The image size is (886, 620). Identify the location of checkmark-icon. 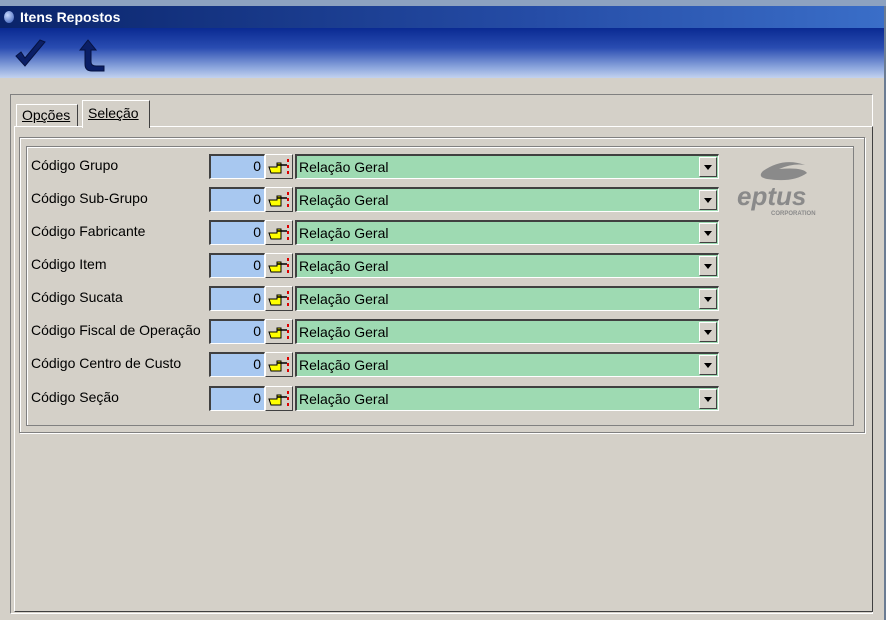
(30, 53).